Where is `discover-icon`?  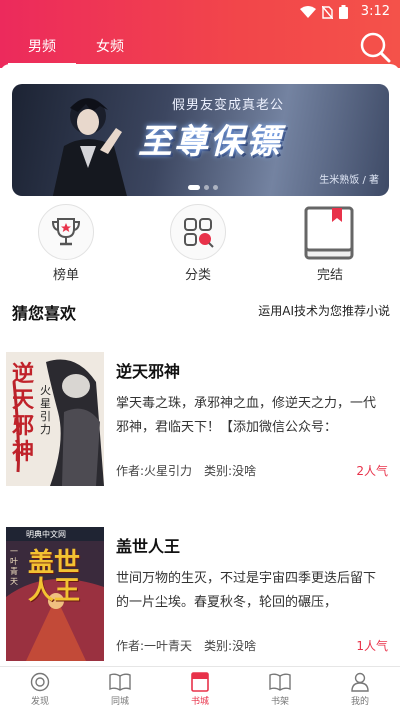
discover-icon is located at coordinates (40, 682).